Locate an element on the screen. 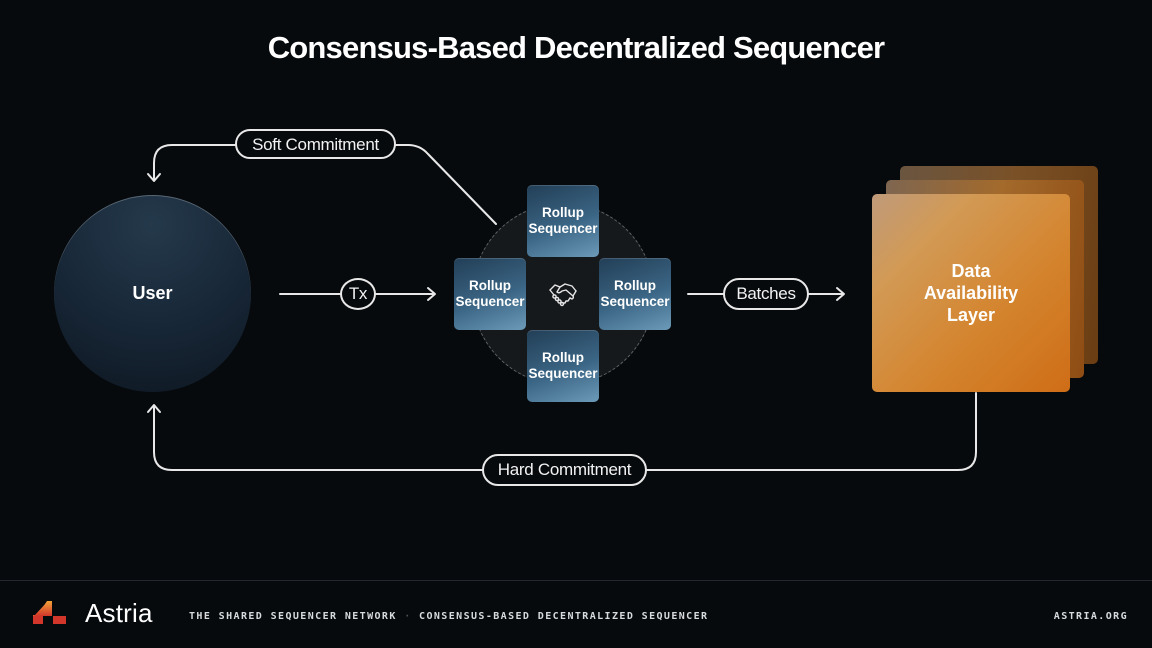 This screenshot has width=1152, height=648. rollup-sequencer-right: Rollup Sequencer is located at coordinates (635, 294).